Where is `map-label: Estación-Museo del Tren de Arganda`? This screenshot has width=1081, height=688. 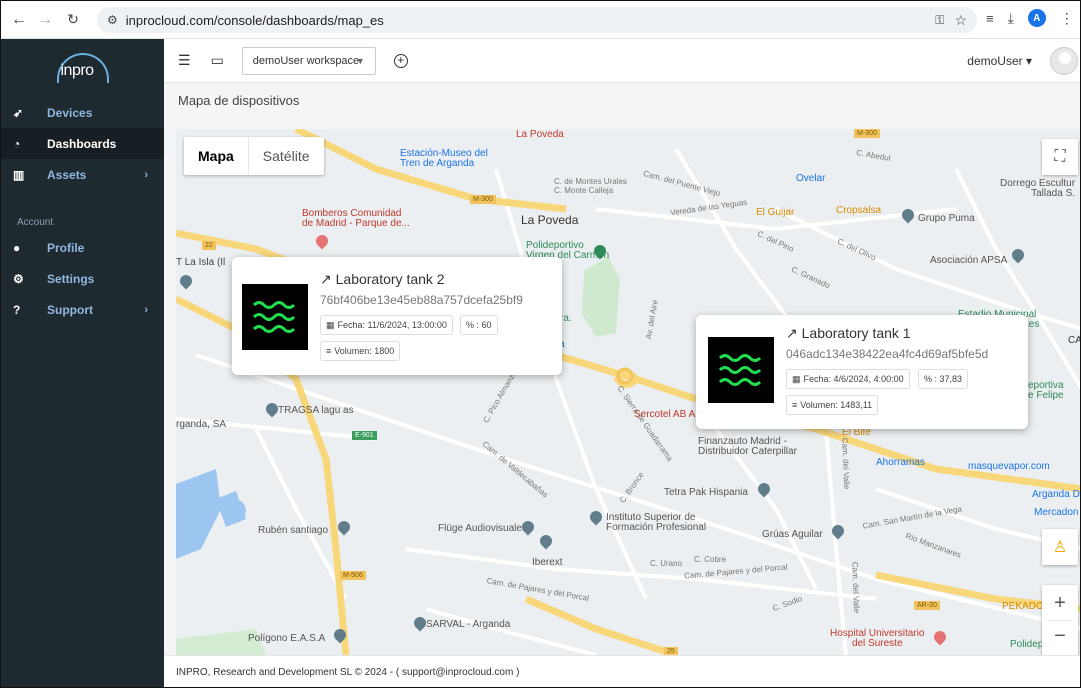 map-label: Estación-Museo del Tren de Arganda is located at coordinates (444, 159).